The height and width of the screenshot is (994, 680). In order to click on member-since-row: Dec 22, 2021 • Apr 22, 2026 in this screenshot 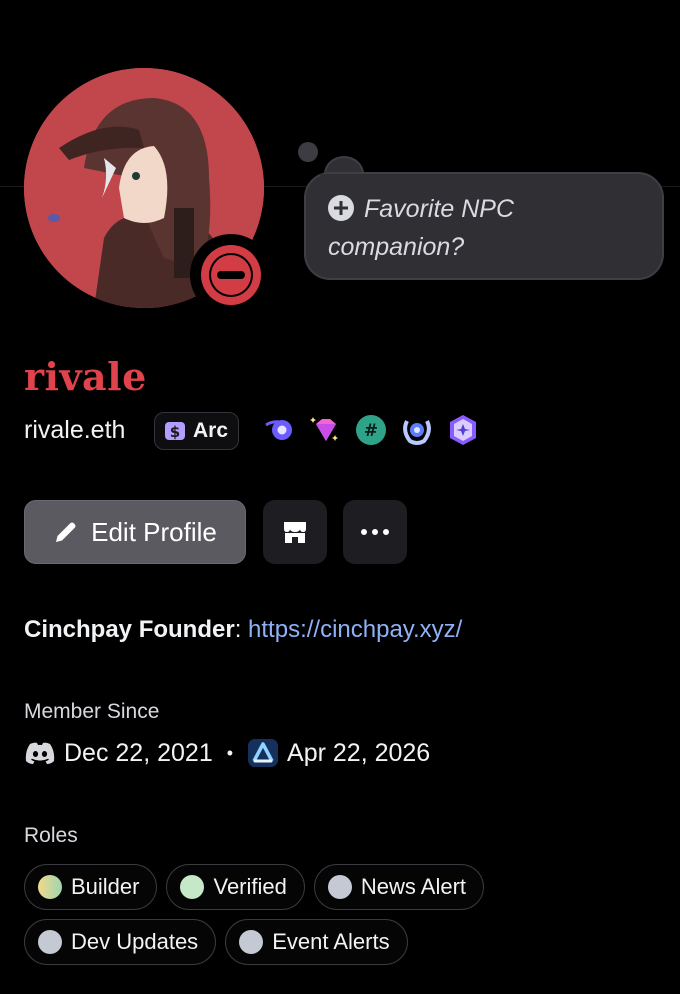, I will do `click(227, 753)`.